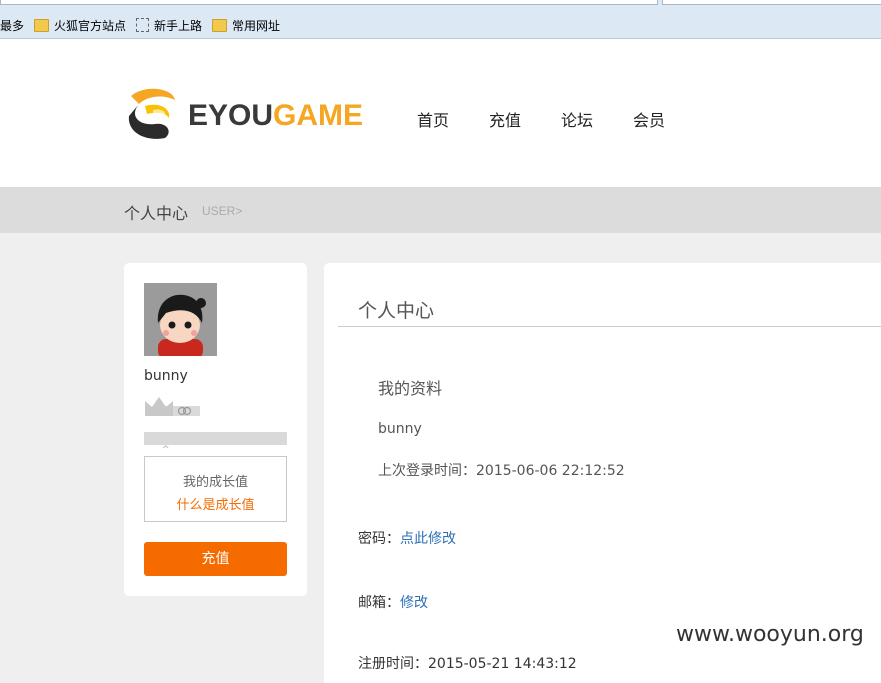  I want to click on username: bunny, so click(166, 376).